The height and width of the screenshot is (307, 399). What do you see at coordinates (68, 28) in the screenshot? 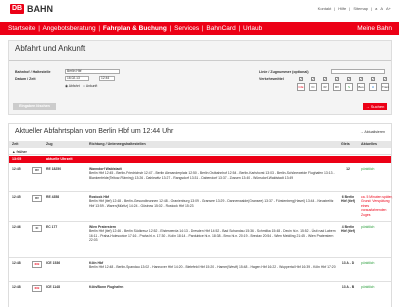
I see `nav-item-angebotsberatung: Angebotsberatung` at bounding box center [68, 28].